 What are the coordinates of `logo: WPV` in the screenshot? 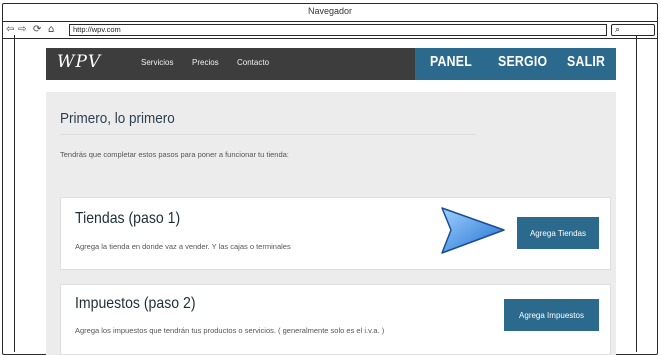 It's located at (79, 62).